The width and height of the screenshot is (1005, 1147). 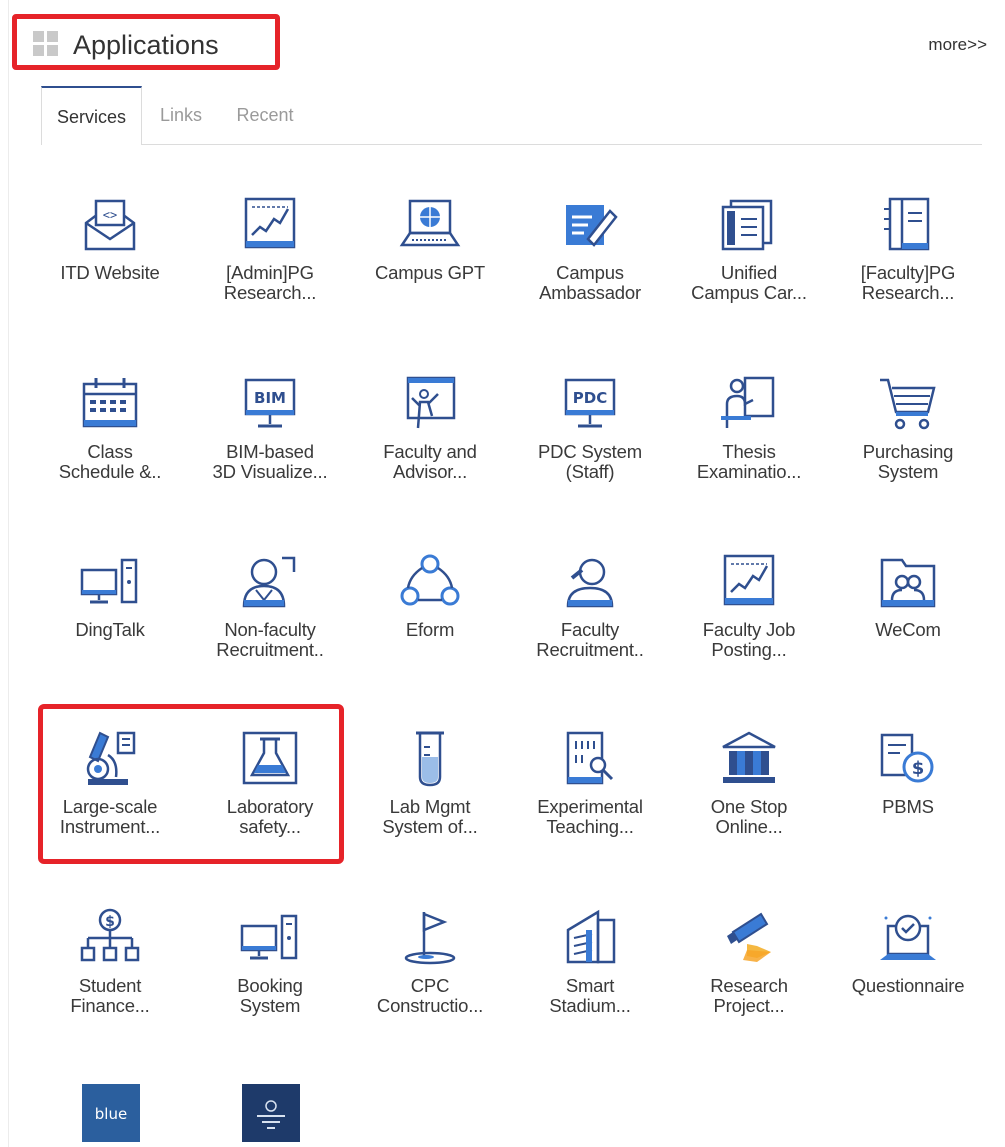 I want to click on pdc-monitor-icon: PDC, so click(x=590, y=403).